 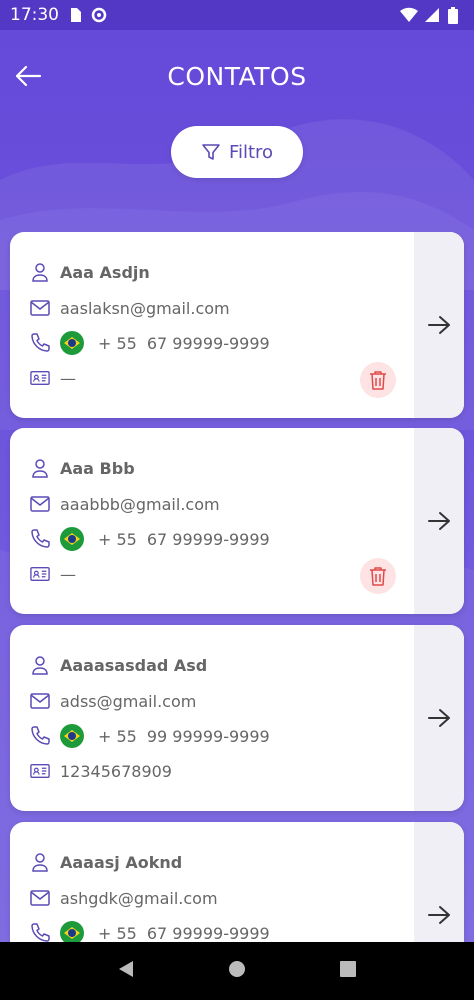 I want to click on contact-email: aaslaksn@gmail.com, so click(x=145, y=308).